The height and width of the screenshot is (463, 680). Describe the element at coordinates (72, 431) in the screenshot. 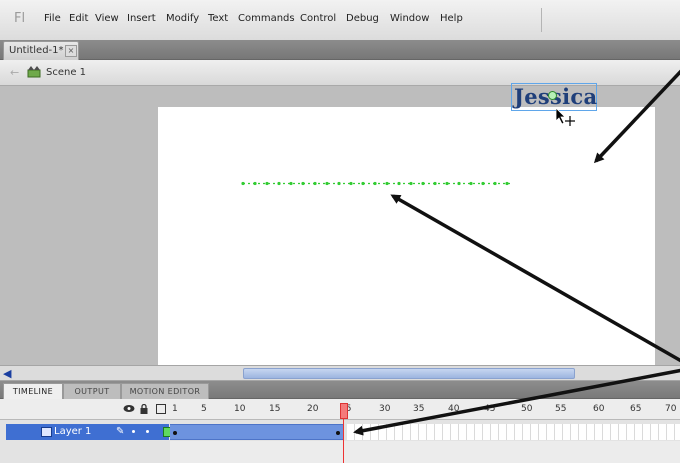

I see `layer-label: Layer 1` at that location.